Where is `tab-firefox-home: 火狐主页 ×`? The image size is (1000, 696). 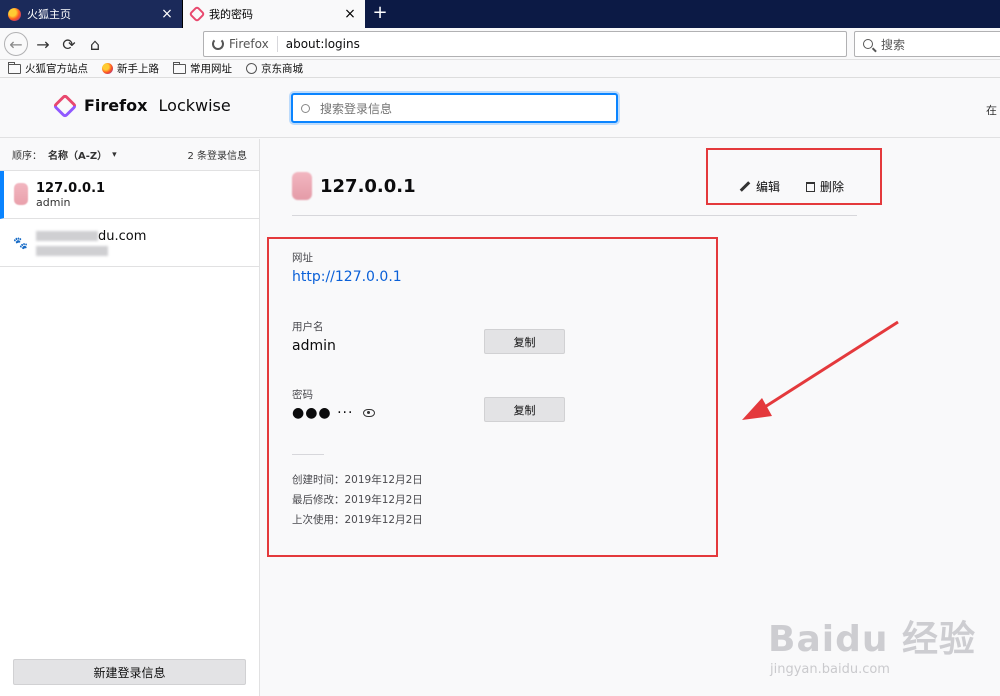 tab-firefox-home: 火狐主页 × is located at coordinates (91, 14).